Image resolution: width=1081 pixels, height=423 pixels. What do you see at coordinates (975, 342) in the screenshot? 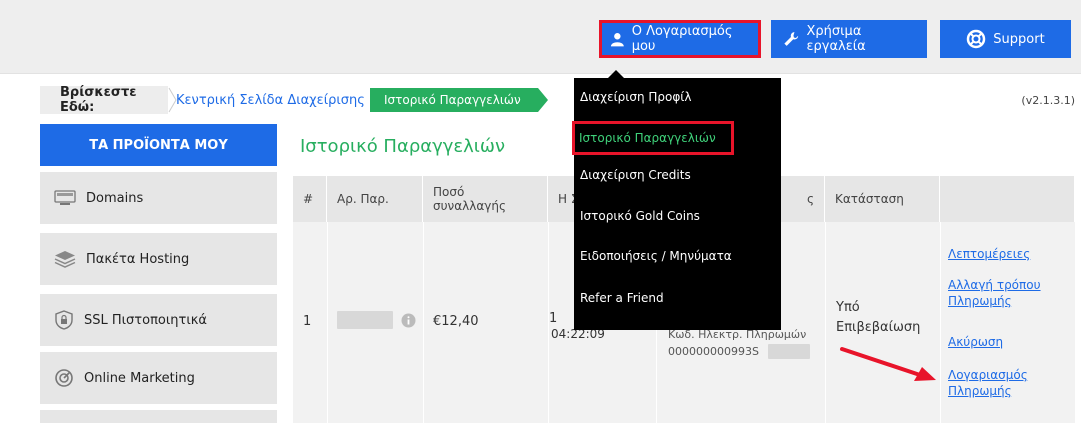
I see `cancel-link: Ακύρωση` at bounding box center [975, 342].